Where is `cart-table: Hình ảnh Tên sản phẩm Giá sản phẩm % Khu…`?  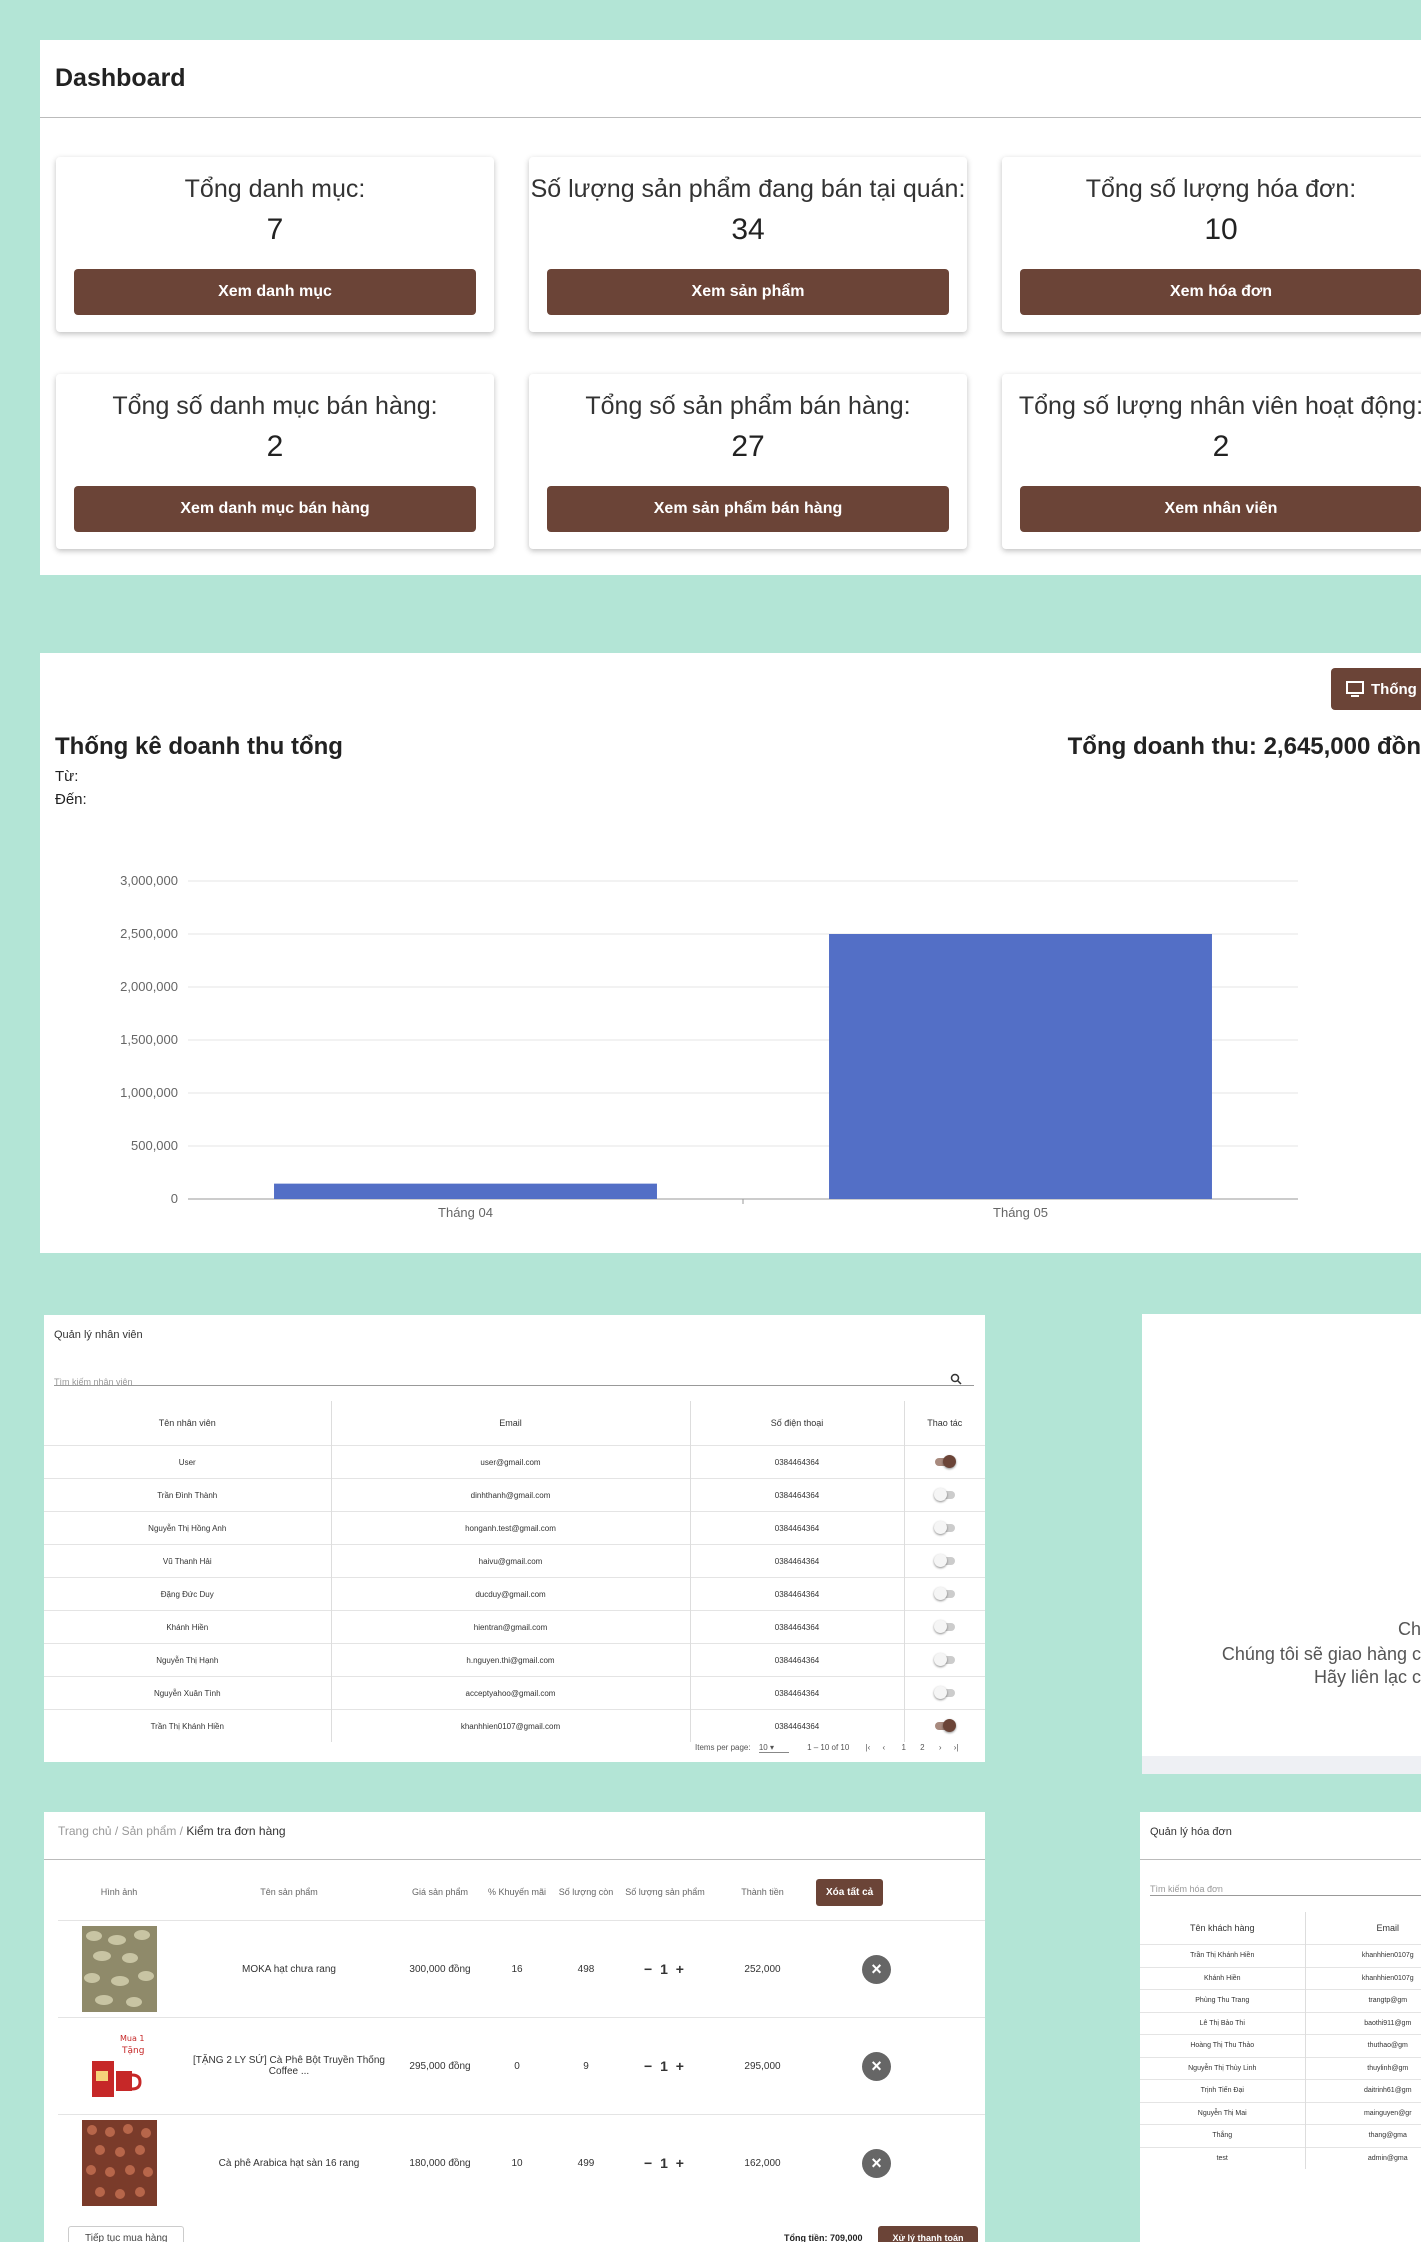 cart-table: Hình ảnh Tên sản phẩm Giá sản phẩm % Khu… is located at coordinates (521, 2037).